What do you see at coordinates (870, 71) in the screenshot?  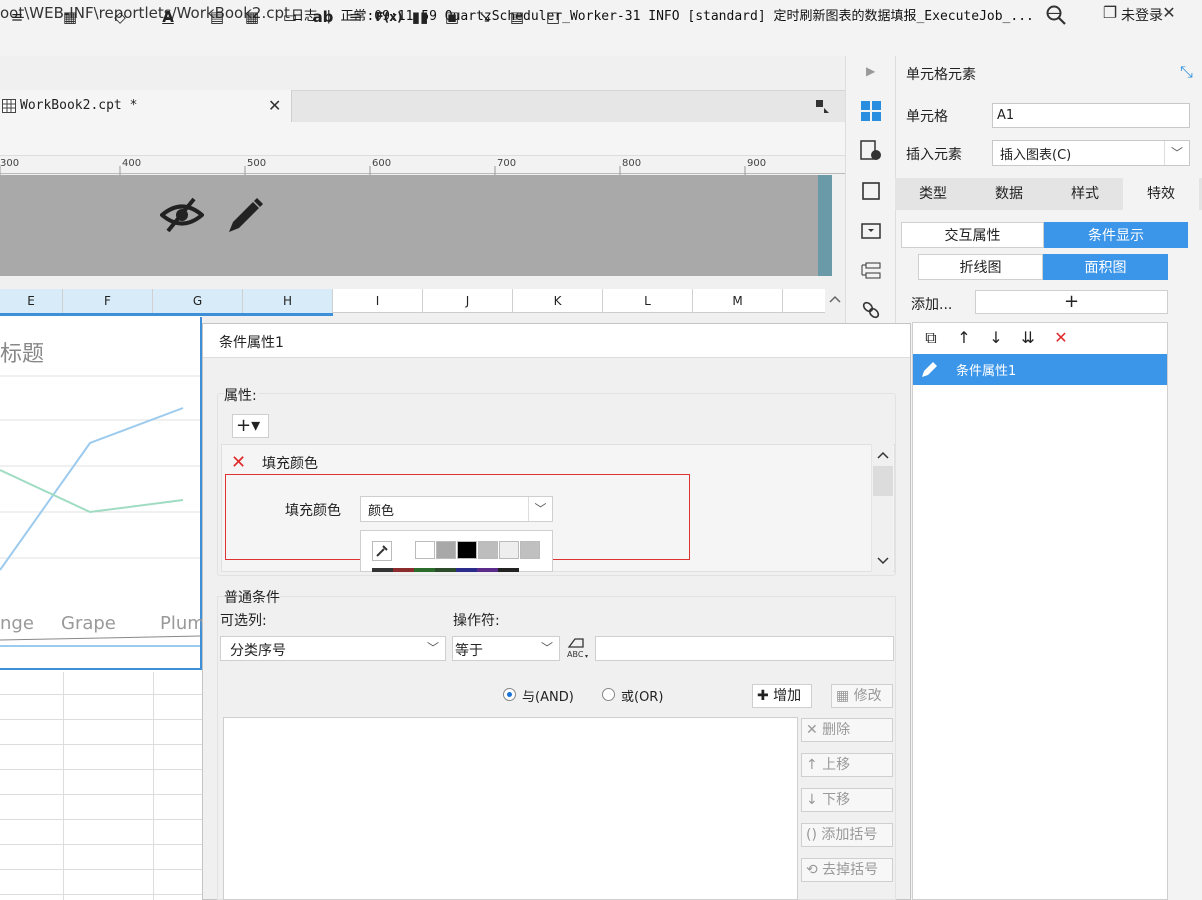 I see `collapse-arrow-icon: ▶` at bounding box center [870, 71].